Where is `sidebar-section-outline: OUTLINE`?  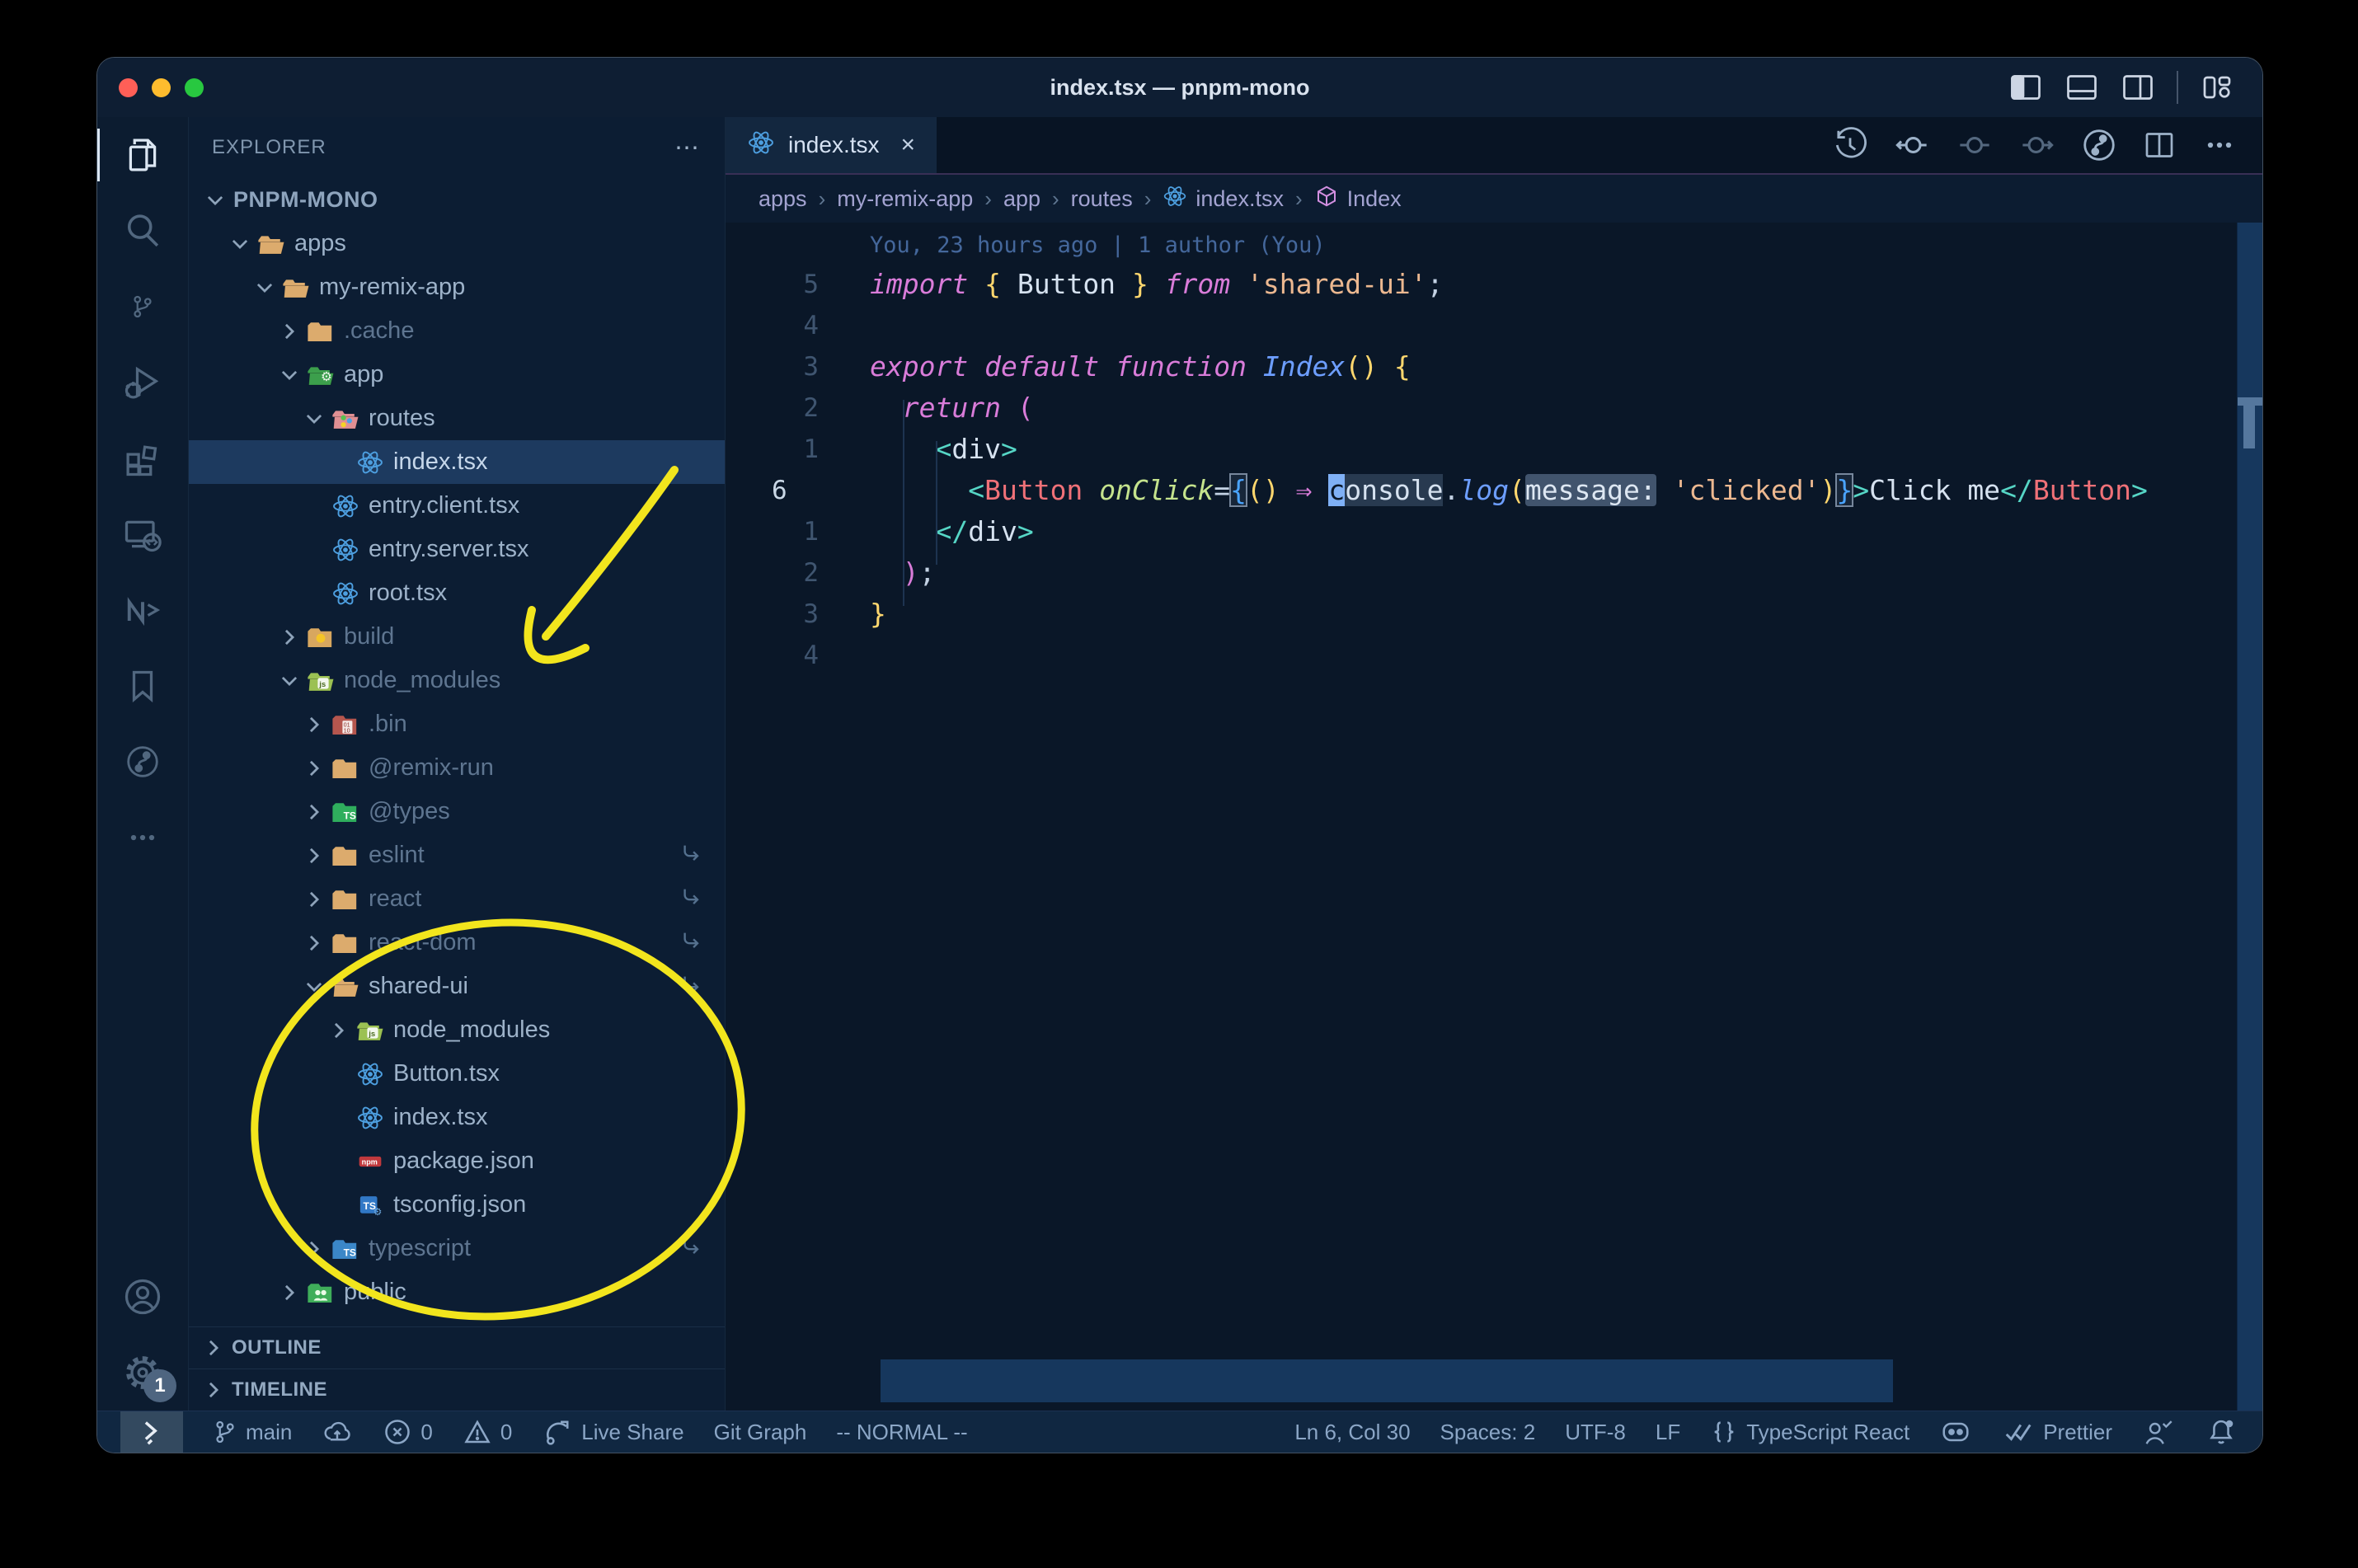 sidebar-section-outline: OUTLINE is located at coordinates (457, 1347).